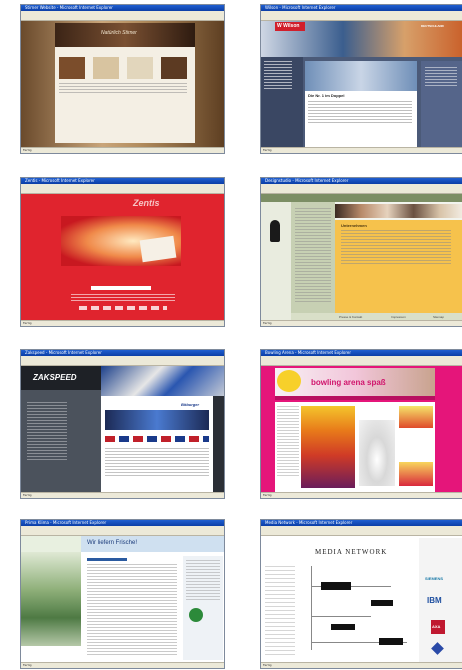 The height and width of the screenshot is (670, 462). What do you see at coordinates (275, 231) in the screenshot?
I see `figure-silhouette` at bounding box center [275, 231].